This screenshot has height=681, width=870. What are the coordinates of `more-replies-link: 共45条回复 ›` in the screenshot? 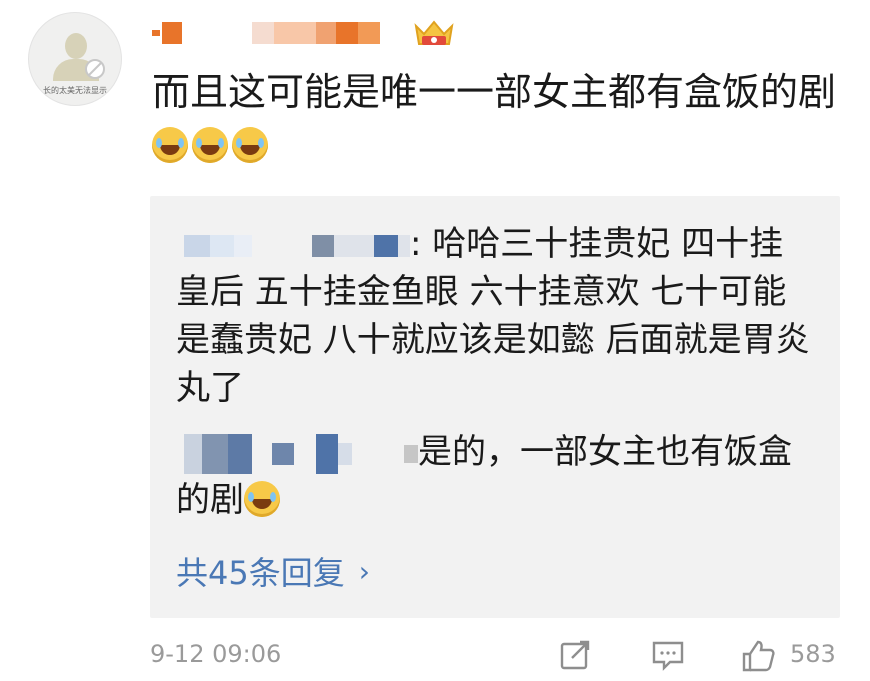 It's located at (273, 571).